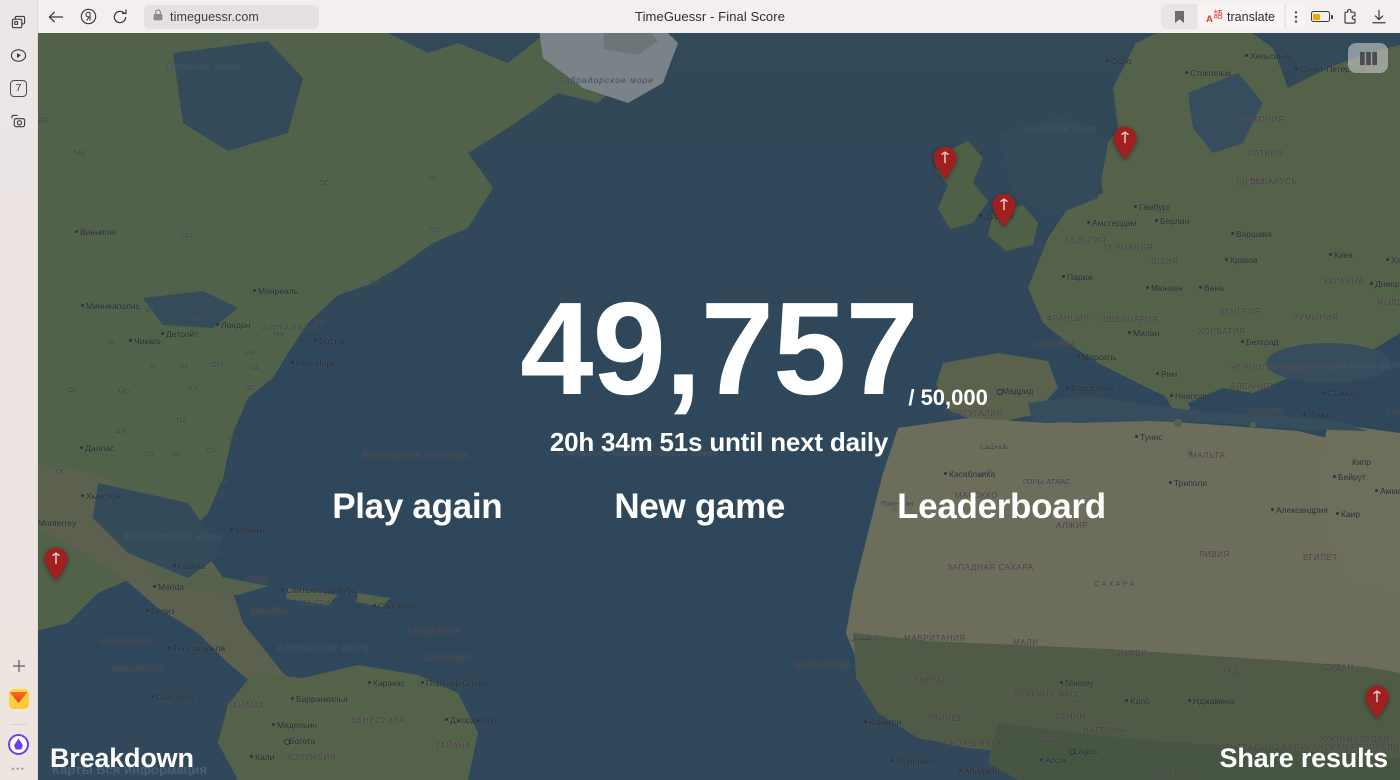 This screenshot has height=780, width=1400. I want to click on video-play-icon, so click(19, 55).